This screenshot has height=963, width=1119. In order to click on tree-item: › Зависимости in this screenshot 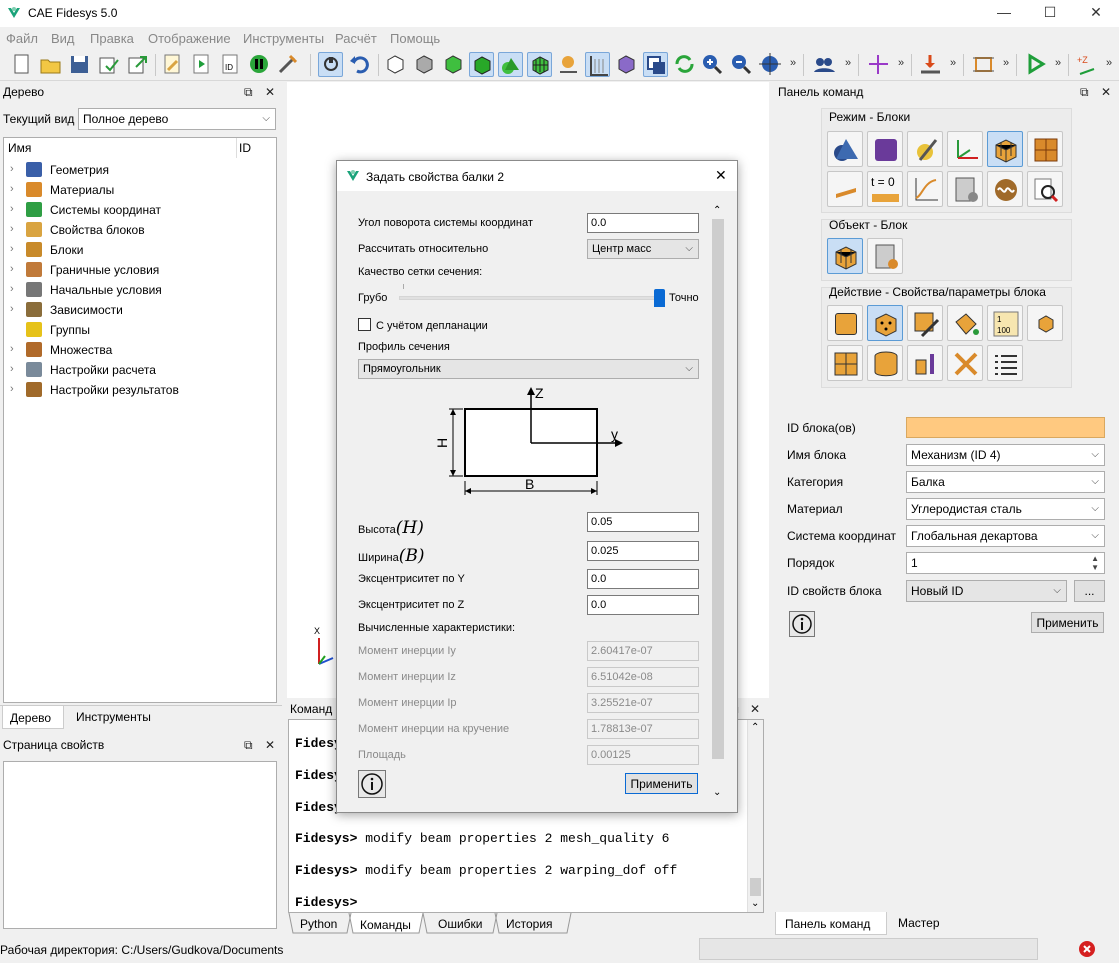, I will do `click(139, 310)`.